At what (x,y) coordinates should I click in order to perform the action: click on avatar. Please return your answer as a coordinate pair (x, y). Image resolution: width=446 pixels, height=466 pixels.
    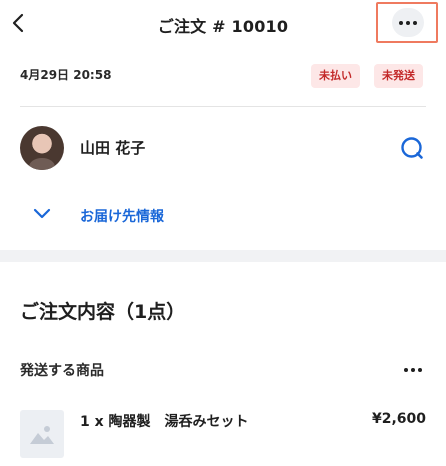
    Looking at the image, I should click on (42, 148).